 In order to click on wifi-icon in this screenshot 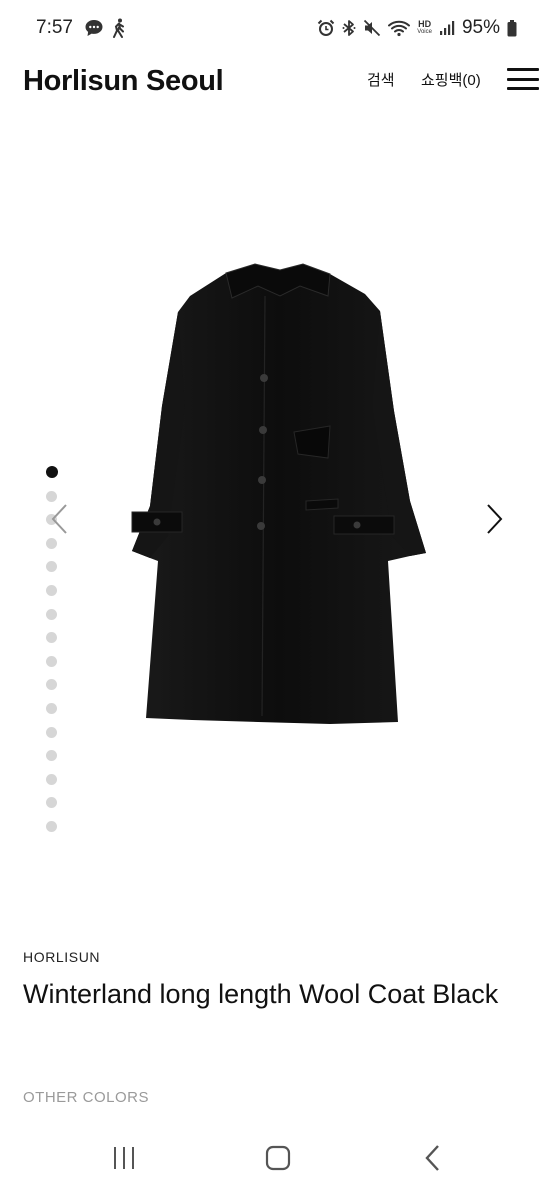, I will do `click(399, 28)`.